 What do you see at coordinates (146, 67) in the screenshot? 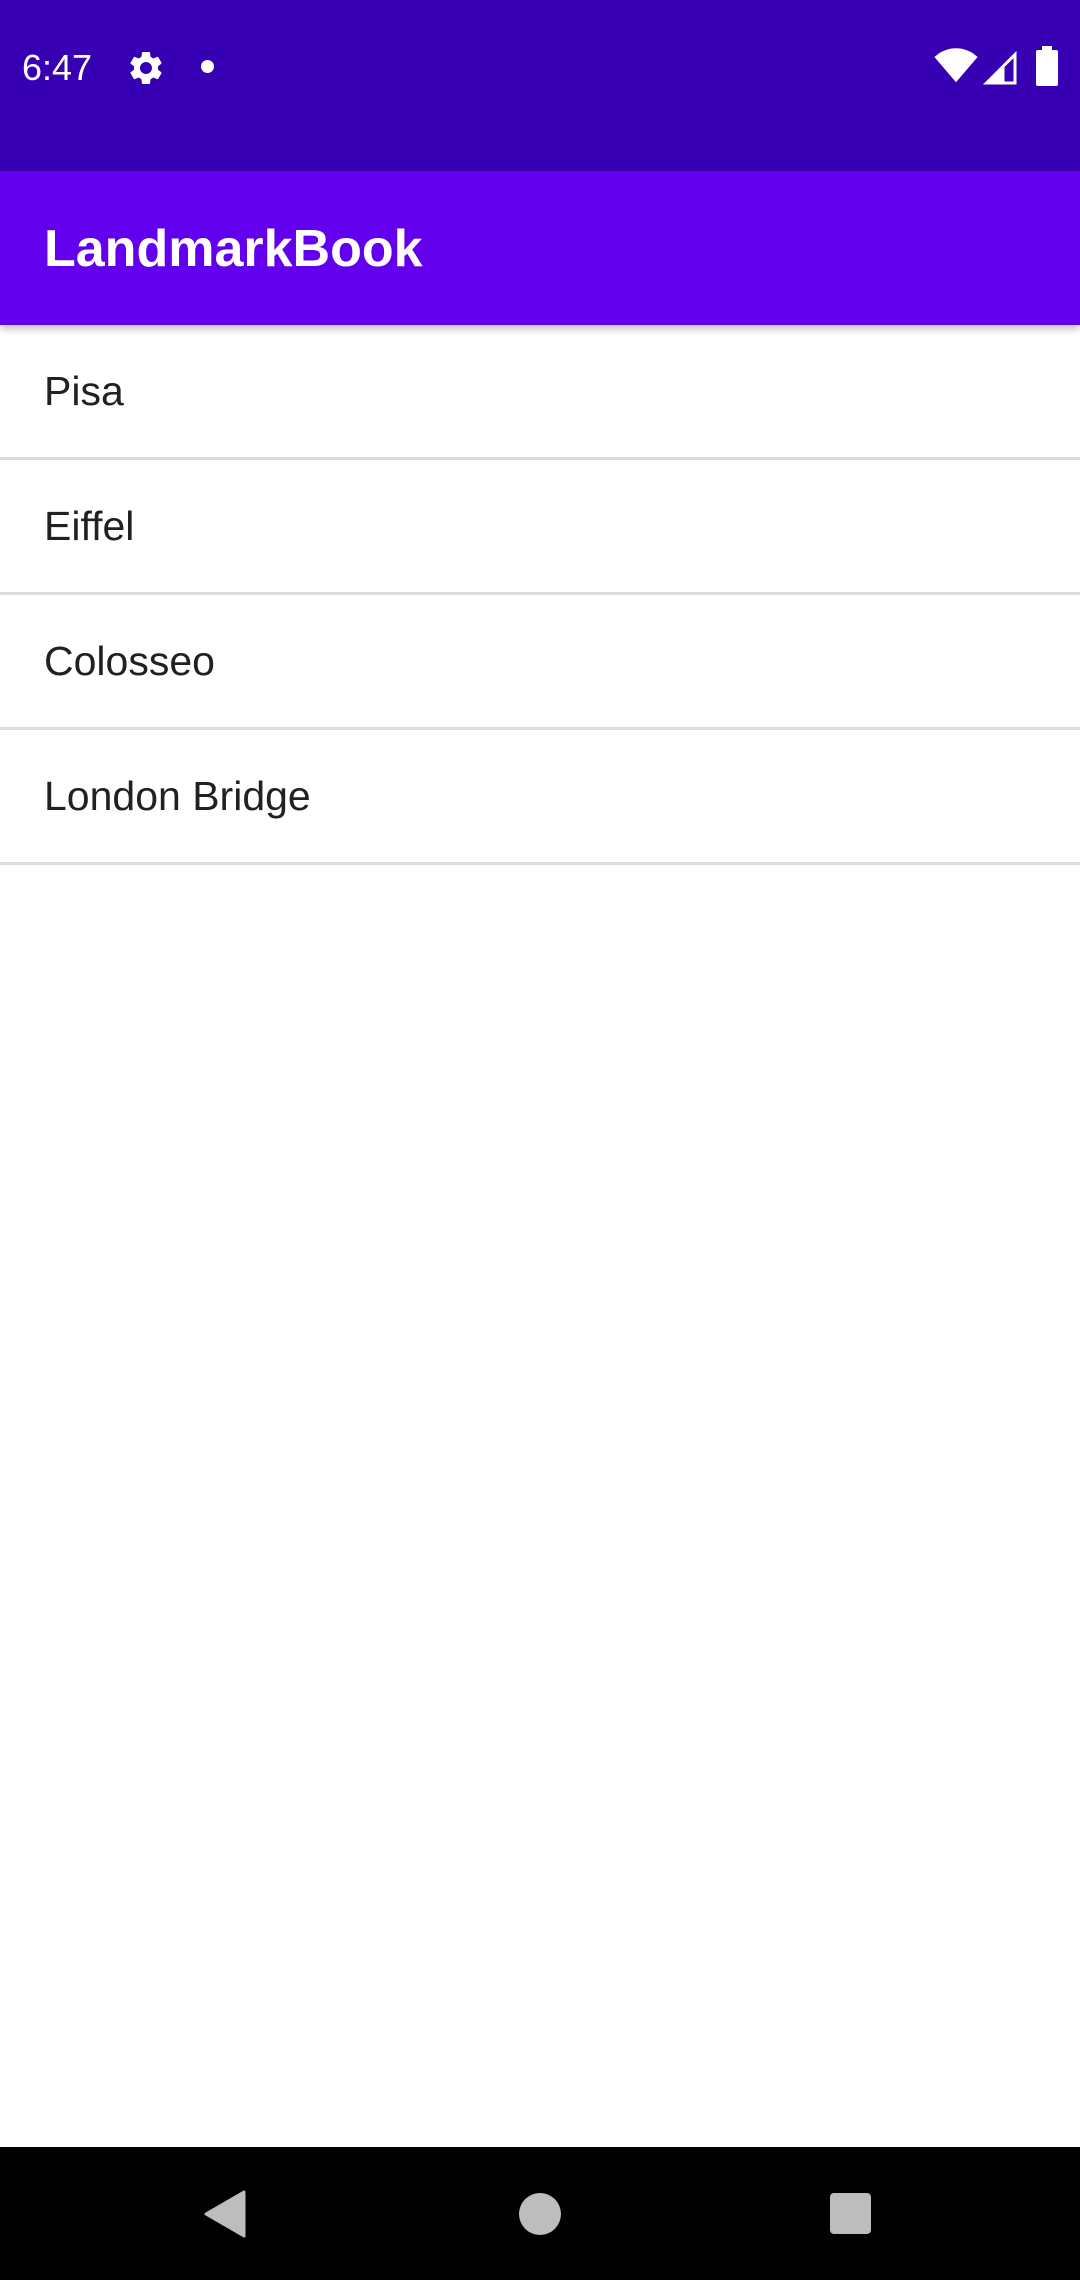
I see `gear-icon` at bounding box center [146, 67].